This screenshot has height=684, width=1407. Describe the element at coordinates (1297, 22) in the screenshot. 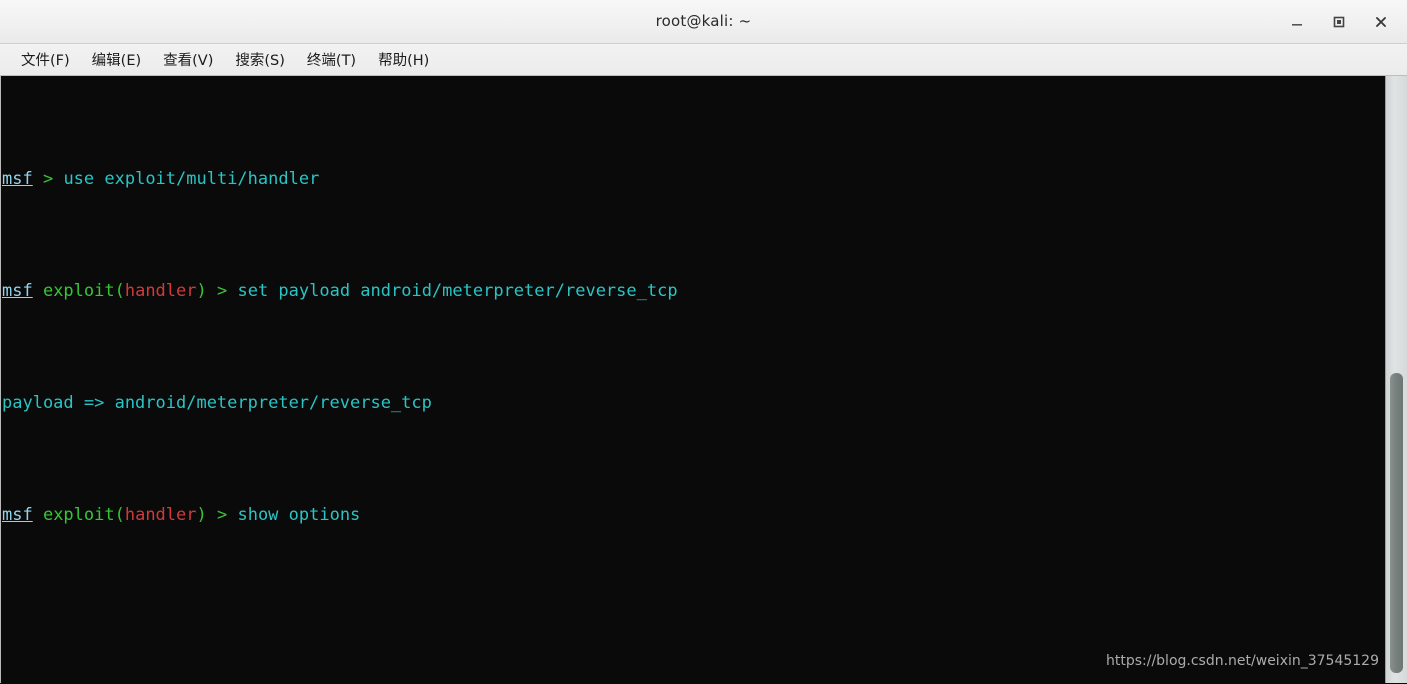

I see `minimize-button` at that location.